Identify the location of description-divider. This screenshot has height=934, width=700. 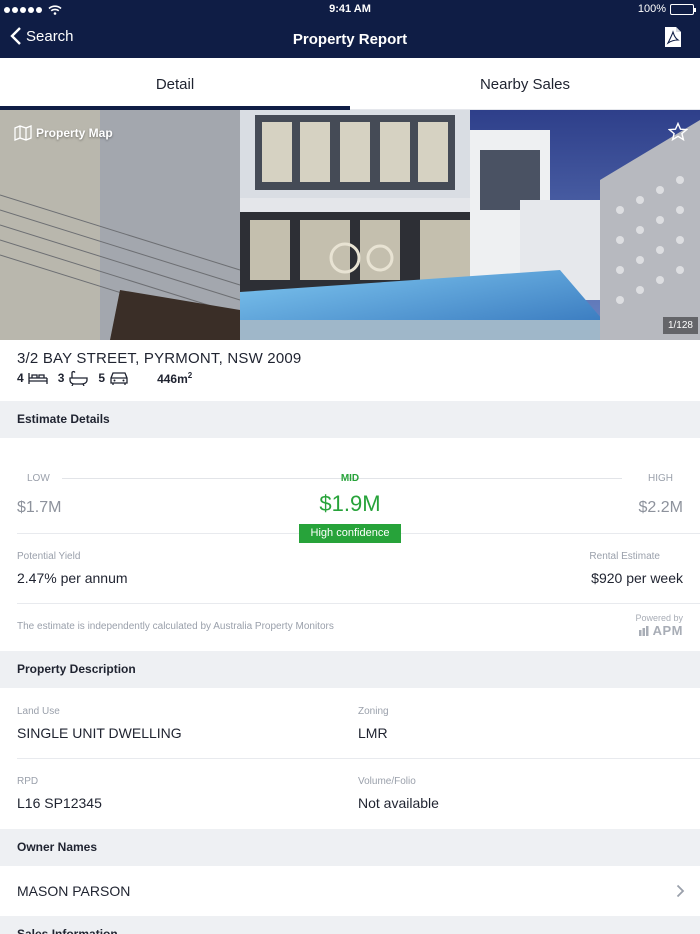
(358, 758).